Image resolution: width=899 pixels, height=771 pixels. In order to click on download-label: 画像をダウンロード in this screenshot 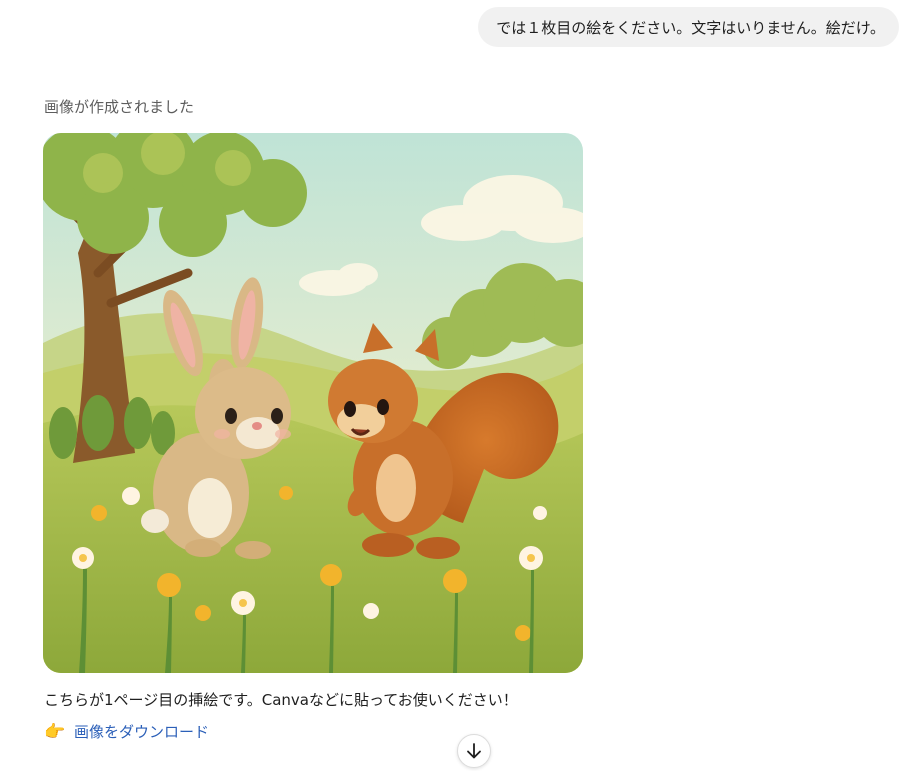, I will do `click(142, 732)`.